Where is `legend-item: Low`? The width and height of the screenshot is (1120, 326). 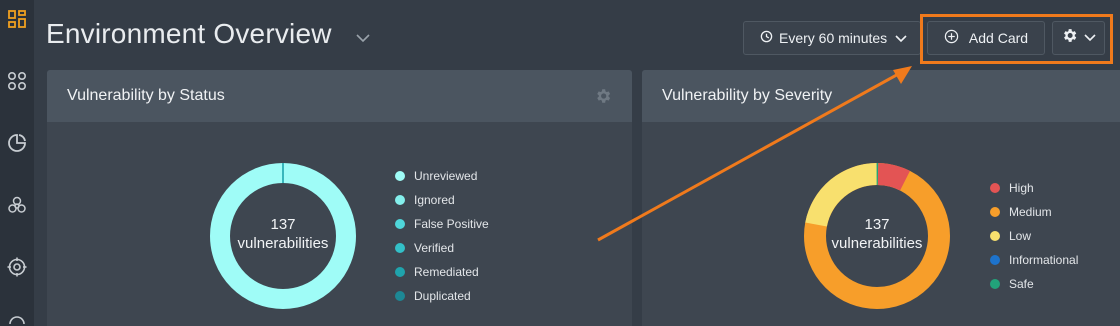
legend-item: Low is located at coordinates (1034, 236).